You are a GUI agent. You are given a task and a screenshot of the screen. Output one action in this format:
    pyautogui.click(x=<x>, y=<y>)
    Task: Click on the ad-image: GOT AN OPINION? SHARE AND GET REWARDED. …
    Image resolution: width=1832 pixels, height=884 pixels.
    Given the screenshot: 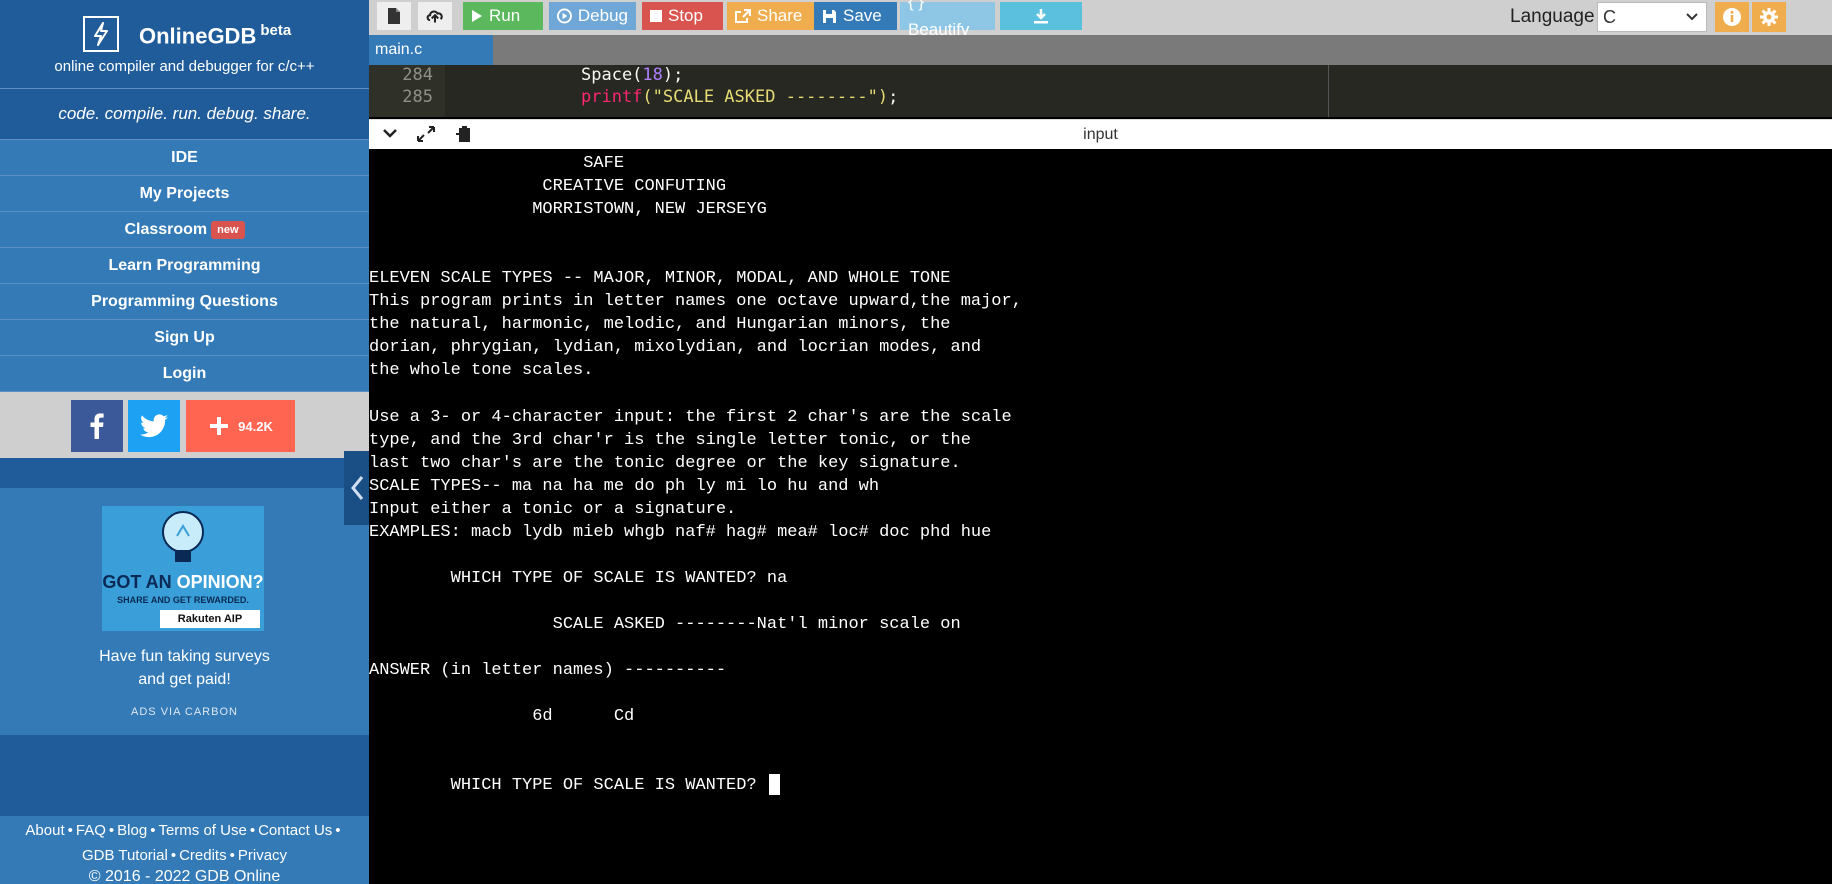 What is the action you would take?
    pyautogui.click(x=183, y=568)
    